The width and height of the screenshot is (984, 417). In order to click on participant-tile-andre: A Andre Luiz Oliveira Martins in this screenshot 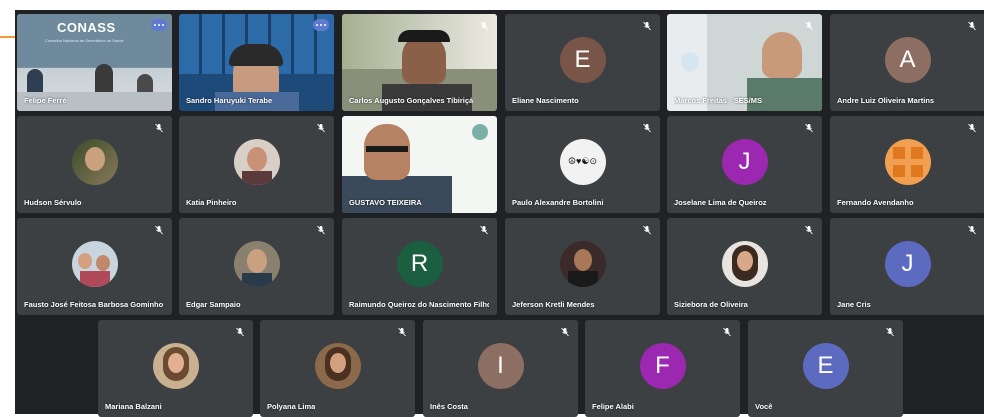, I will do `click(907, 62)`.